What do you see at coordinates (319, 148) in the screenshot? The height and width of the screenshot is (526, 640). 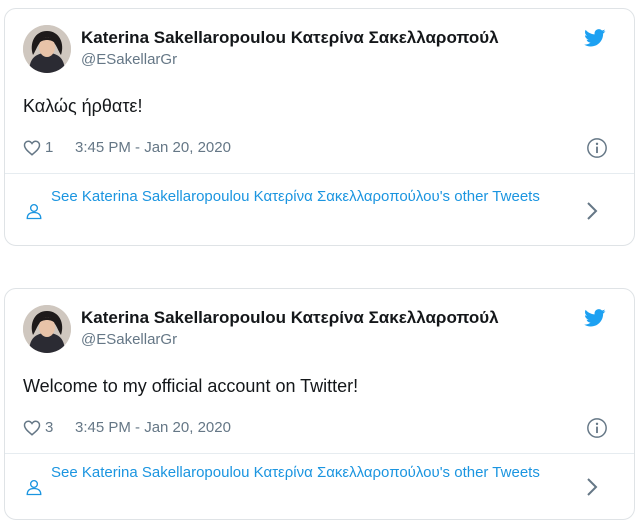 I see `tweet-meta: 1 3:45 PM - Jan 20, 2020` at bounding box center [319, 148].